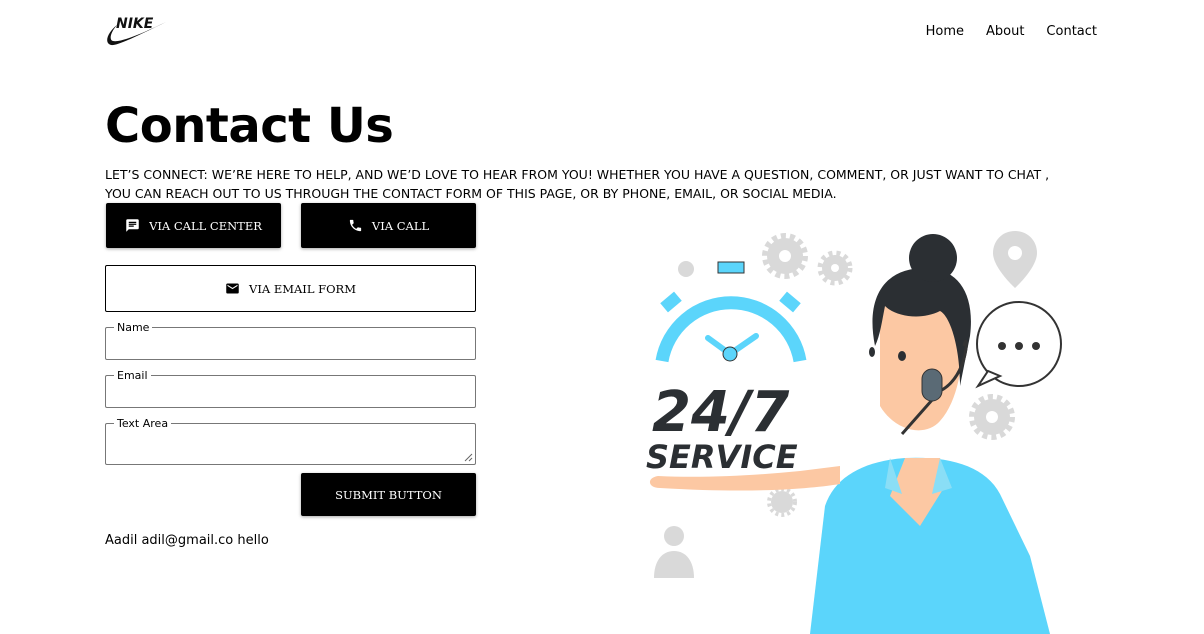 The height and width of the screenshot is (634, 1204). What do you see at coordinates (400, 225) in the screenshot?
I see `via-call-label: VIA CALL` at bounding box center [400, 225].